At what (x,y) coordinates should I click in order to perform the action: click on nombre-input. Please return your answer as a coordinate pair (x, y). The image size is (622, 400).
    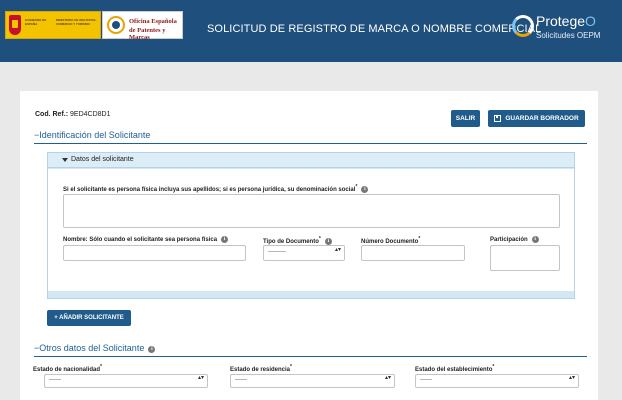
    Looking at the image, I should click on (154, 253).